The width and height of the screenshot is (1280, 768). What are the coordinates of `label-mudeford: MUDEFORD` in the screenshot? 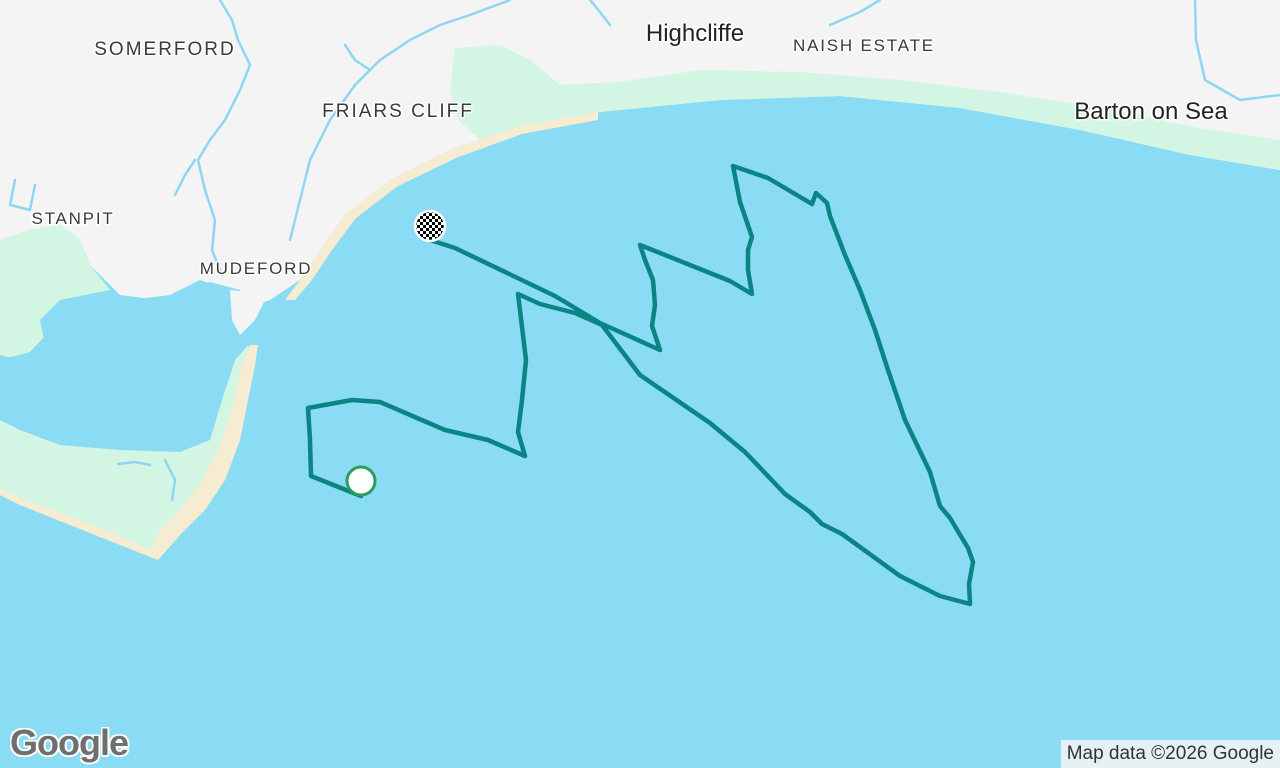 It's located at (256, 268).